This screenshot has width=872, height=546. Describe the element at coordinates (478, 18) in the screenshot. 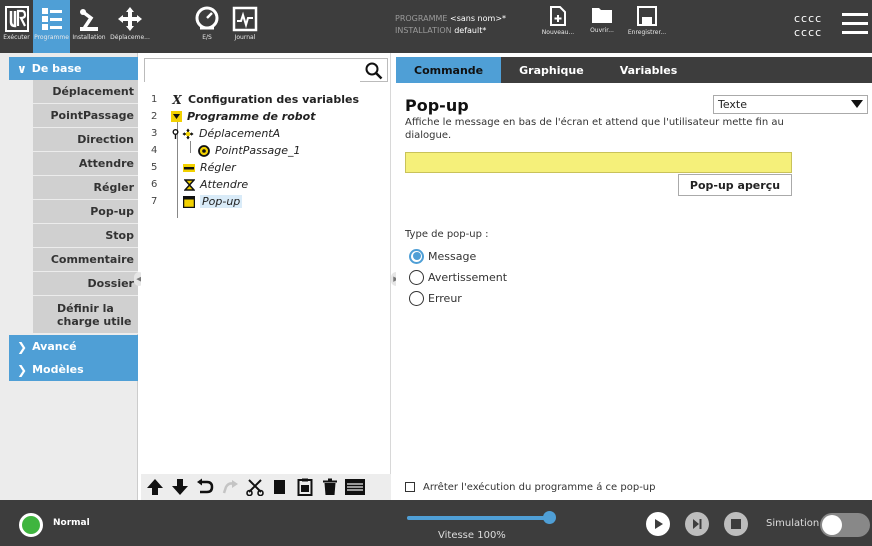

I see `program-name: <sans nom>*` at that location.